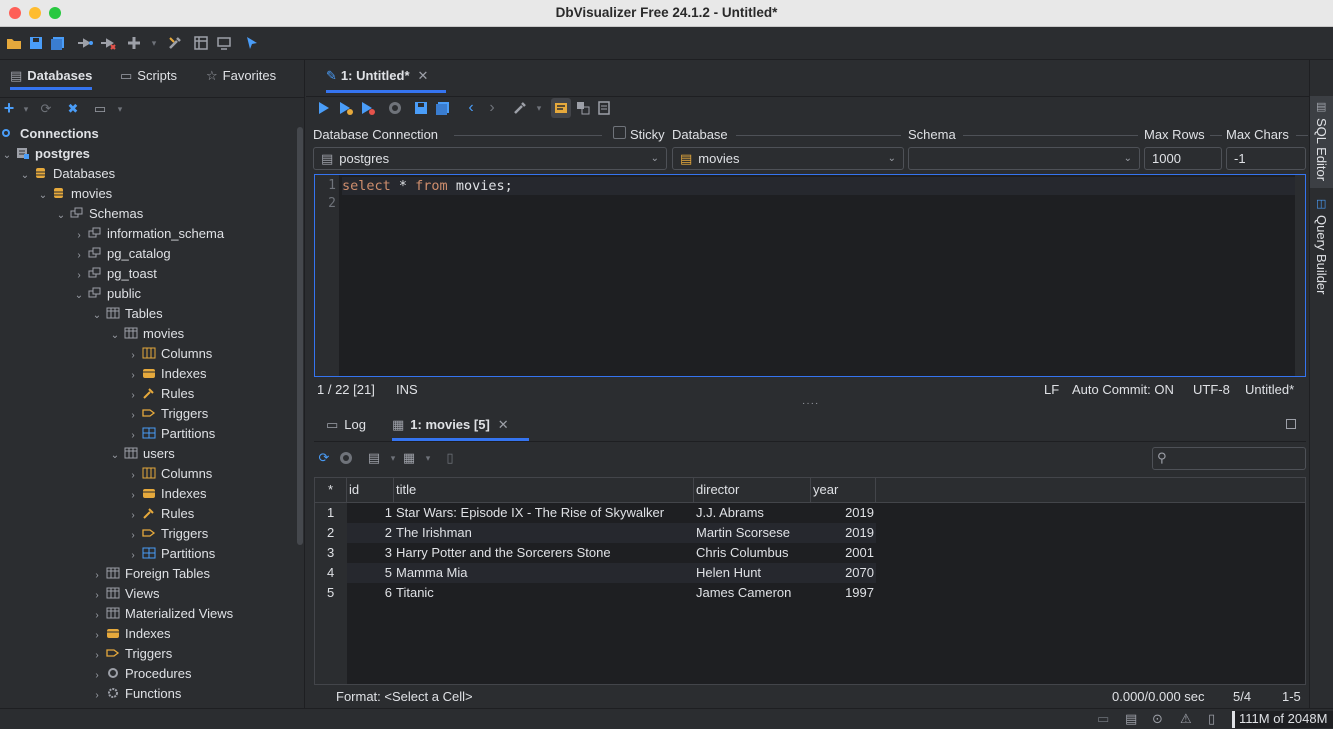  I want to click on tree-node-users-indexes: › Indexes, so click(166, 495).